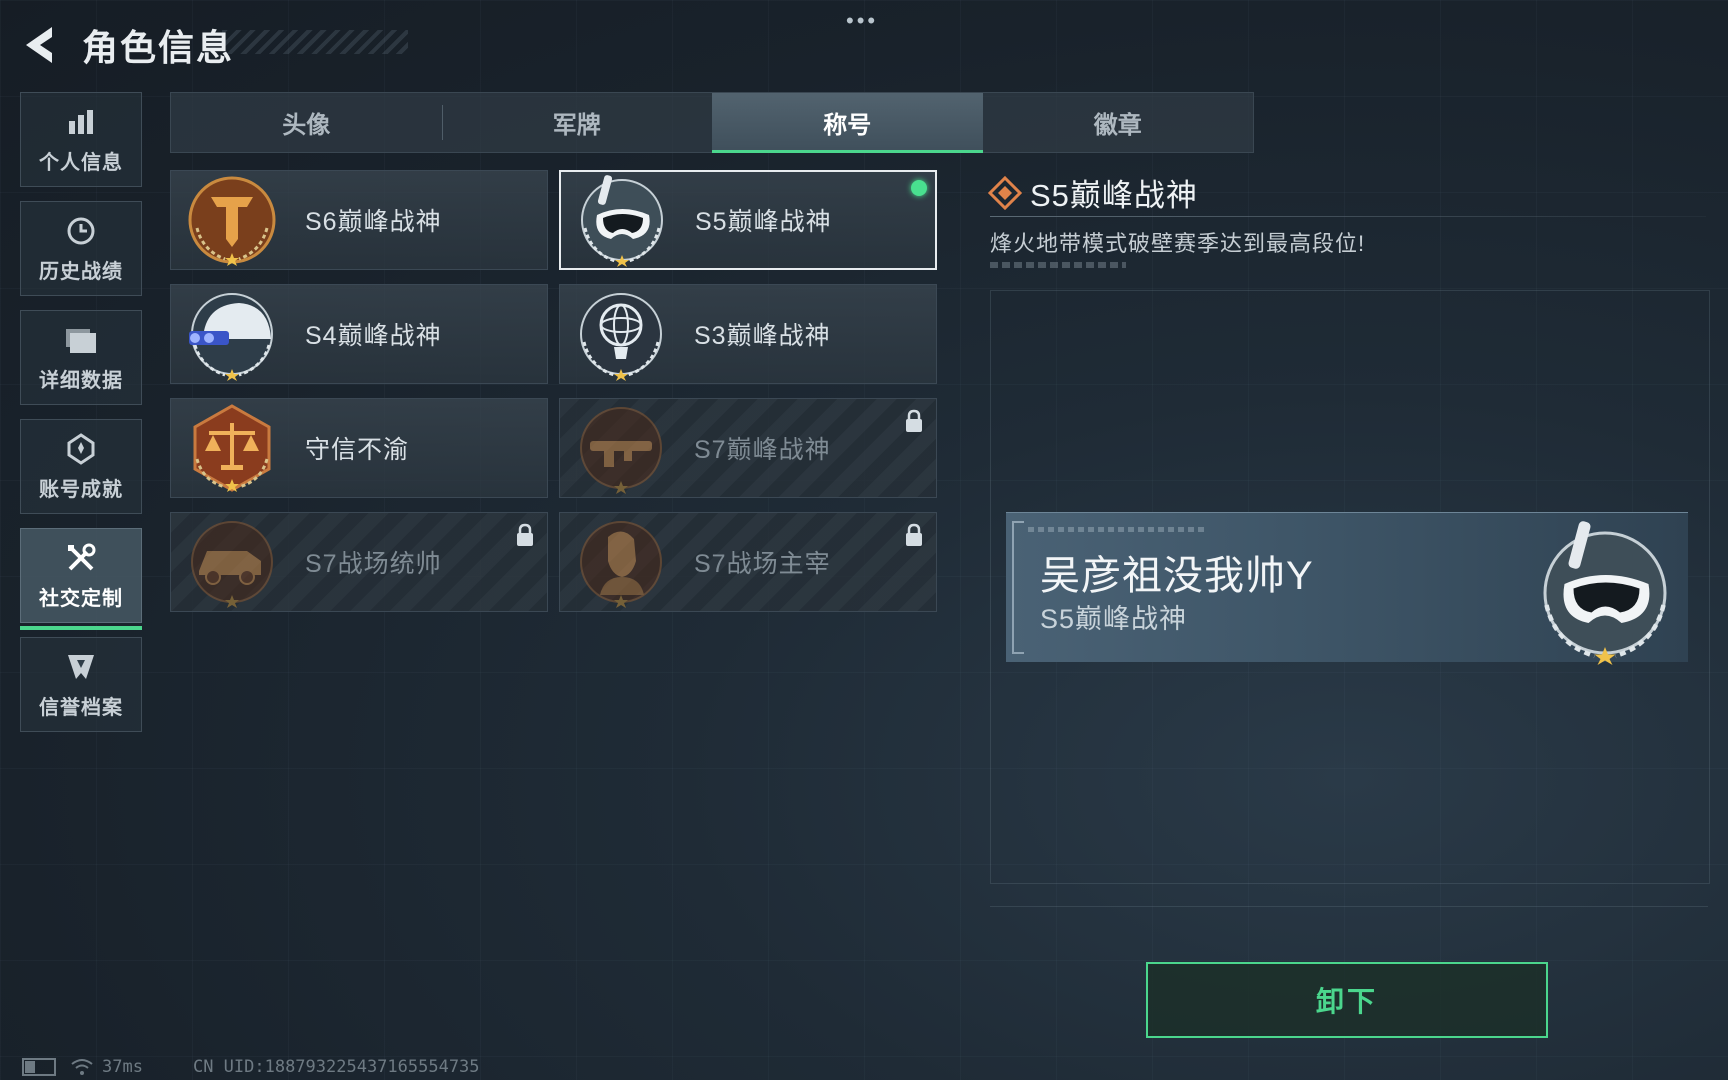 This screenshot has height=1080, width=1728. What do you see at coordinates (232, 448) in the screenshot?
I see `scales-emblem-icon` at bounding box center [232, 448].